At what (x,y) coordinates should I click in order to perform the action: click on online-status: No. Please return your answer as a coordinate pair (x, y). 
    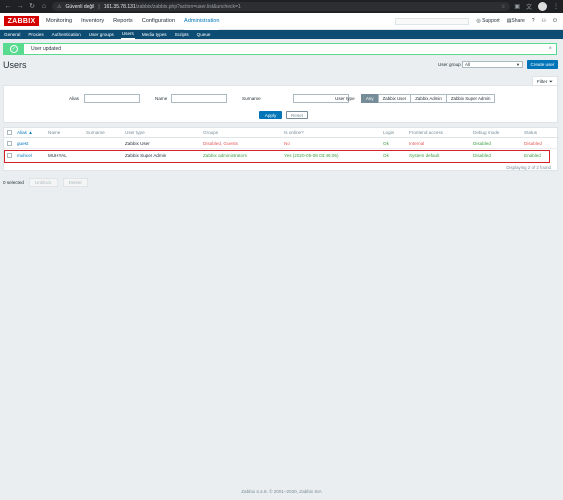
    Looking at the image, I should click on (287, 143).